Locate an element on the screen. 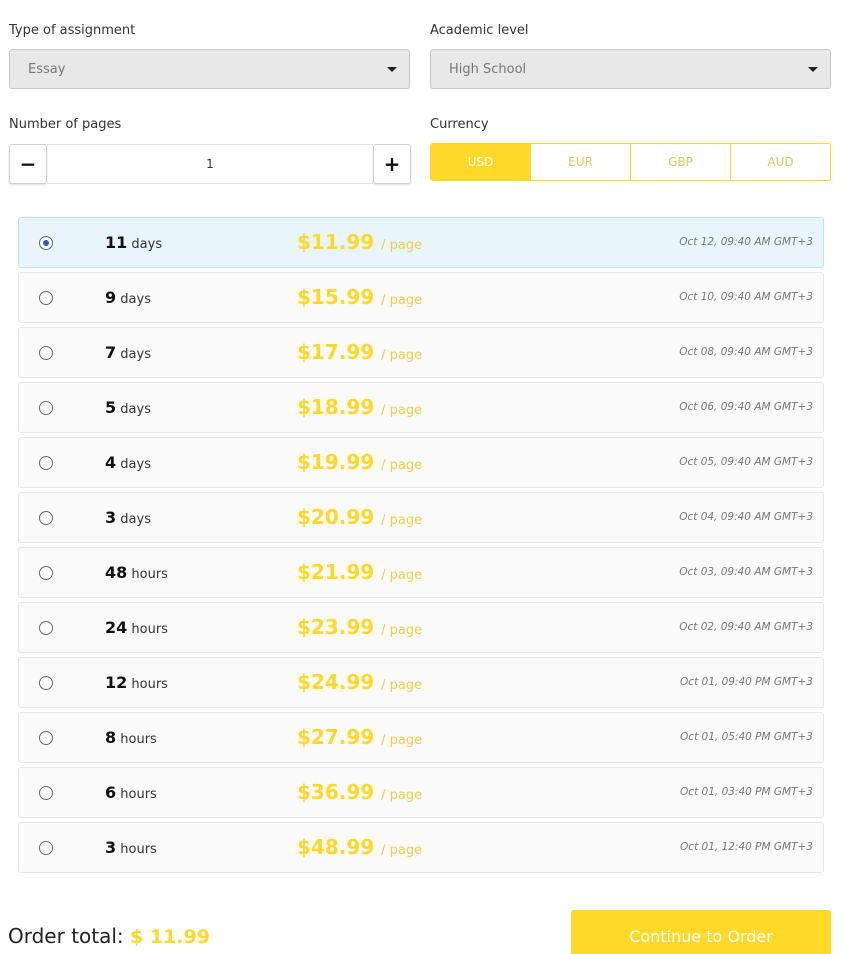  decrease-pages-button: − is located at coordinates (28, 164).